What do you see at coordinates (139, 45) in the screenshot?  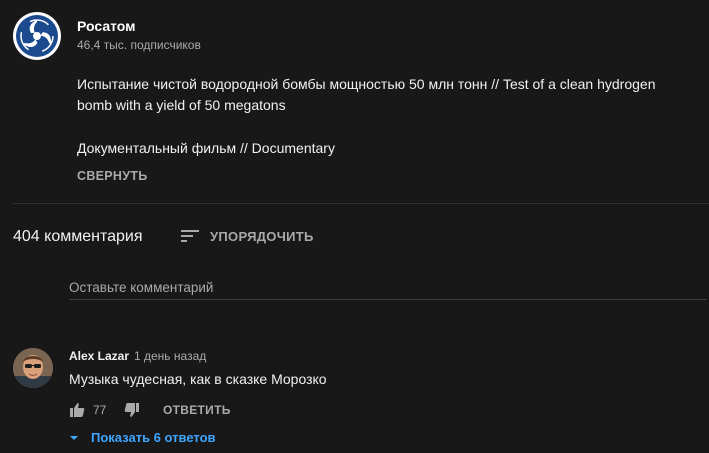 I see `subscriber-count: 46,4 тыс. подписчиков` at bounding box center [139, 45].